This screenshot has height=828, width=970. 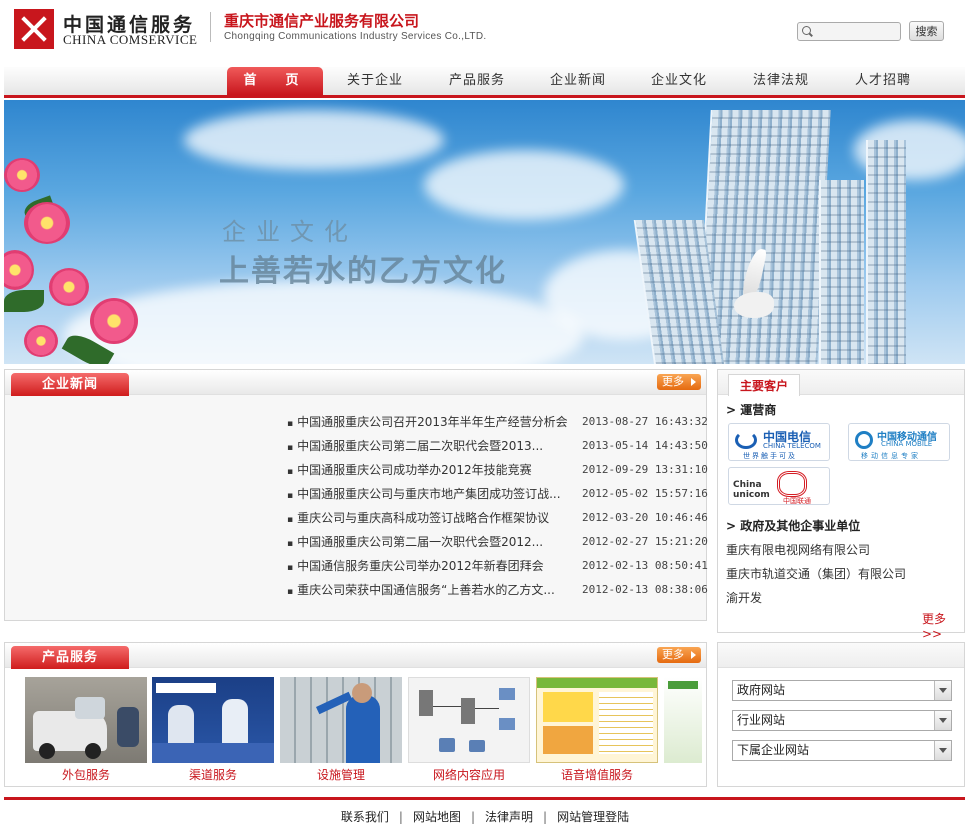 What do you see at coordinates (746, 440) in the screenshot?
I see `china-telecom-icon` at bounding box center [746, 440].